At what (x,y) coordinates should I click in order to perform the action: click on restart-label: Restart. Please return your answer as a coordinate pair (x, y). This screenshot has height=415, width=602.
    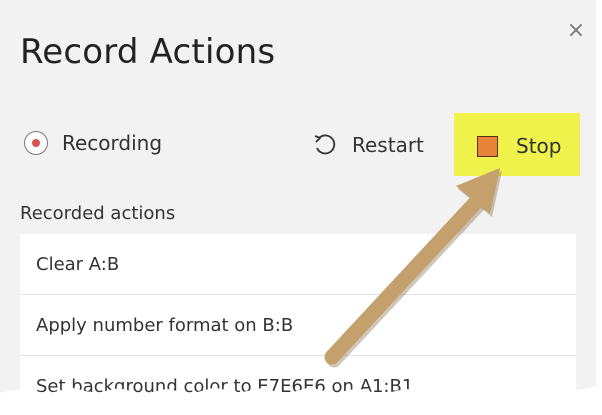
    Looking at the image, I should click on (388, 145).